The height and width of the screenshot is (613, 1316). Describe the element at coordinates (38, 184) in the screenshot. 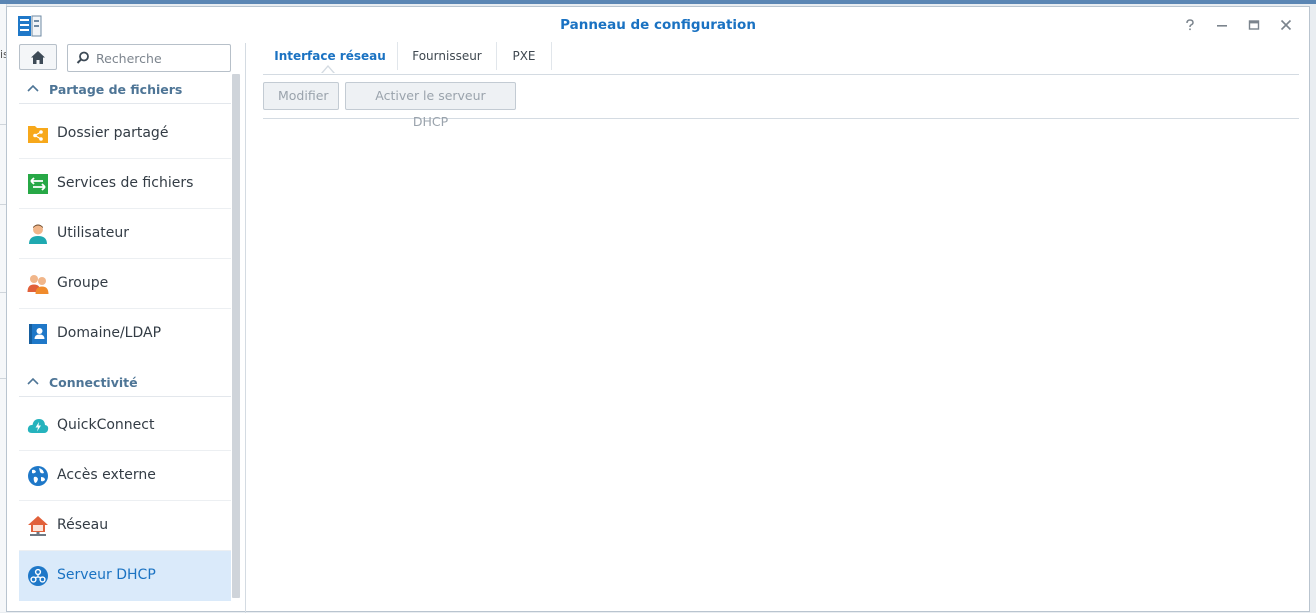

I see `file-services-icon` at that location.